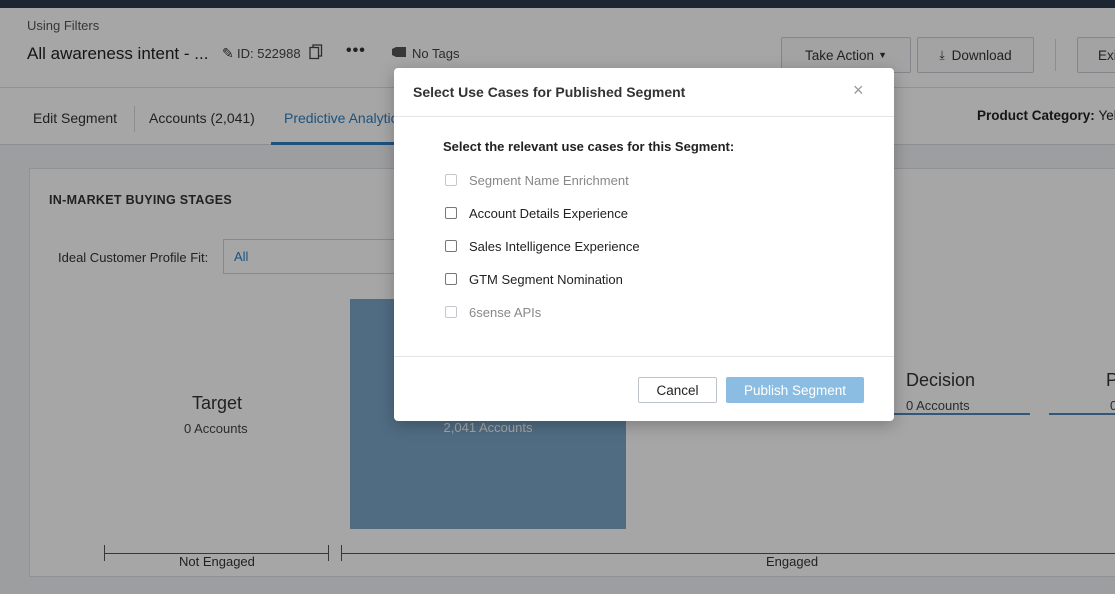 Image resolution: width=1115 pixels, height=594 pixels. I want to click on use-case-label: Sales Intelligence Experience, so click(554, 246).